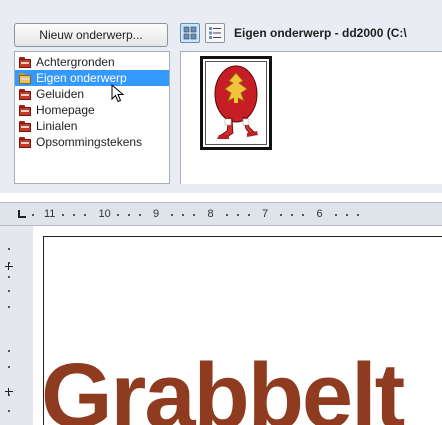 Image resolution: width=442 pixels, height=425 pixels. Describe the element at coordinates (50, 214) in the screenshot. I see `ruler-number: 11` at that location.